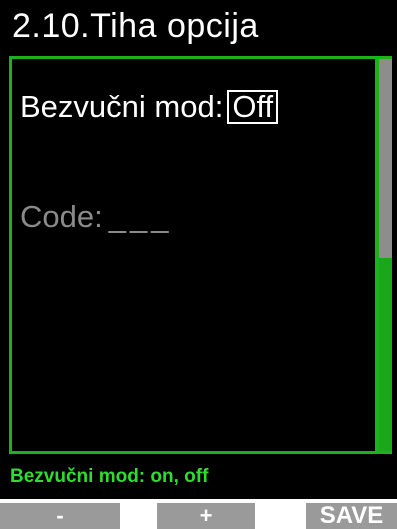 This screenshot has width=397, height=529. I want to click on code-row: Code: ___, so click(96, 217).